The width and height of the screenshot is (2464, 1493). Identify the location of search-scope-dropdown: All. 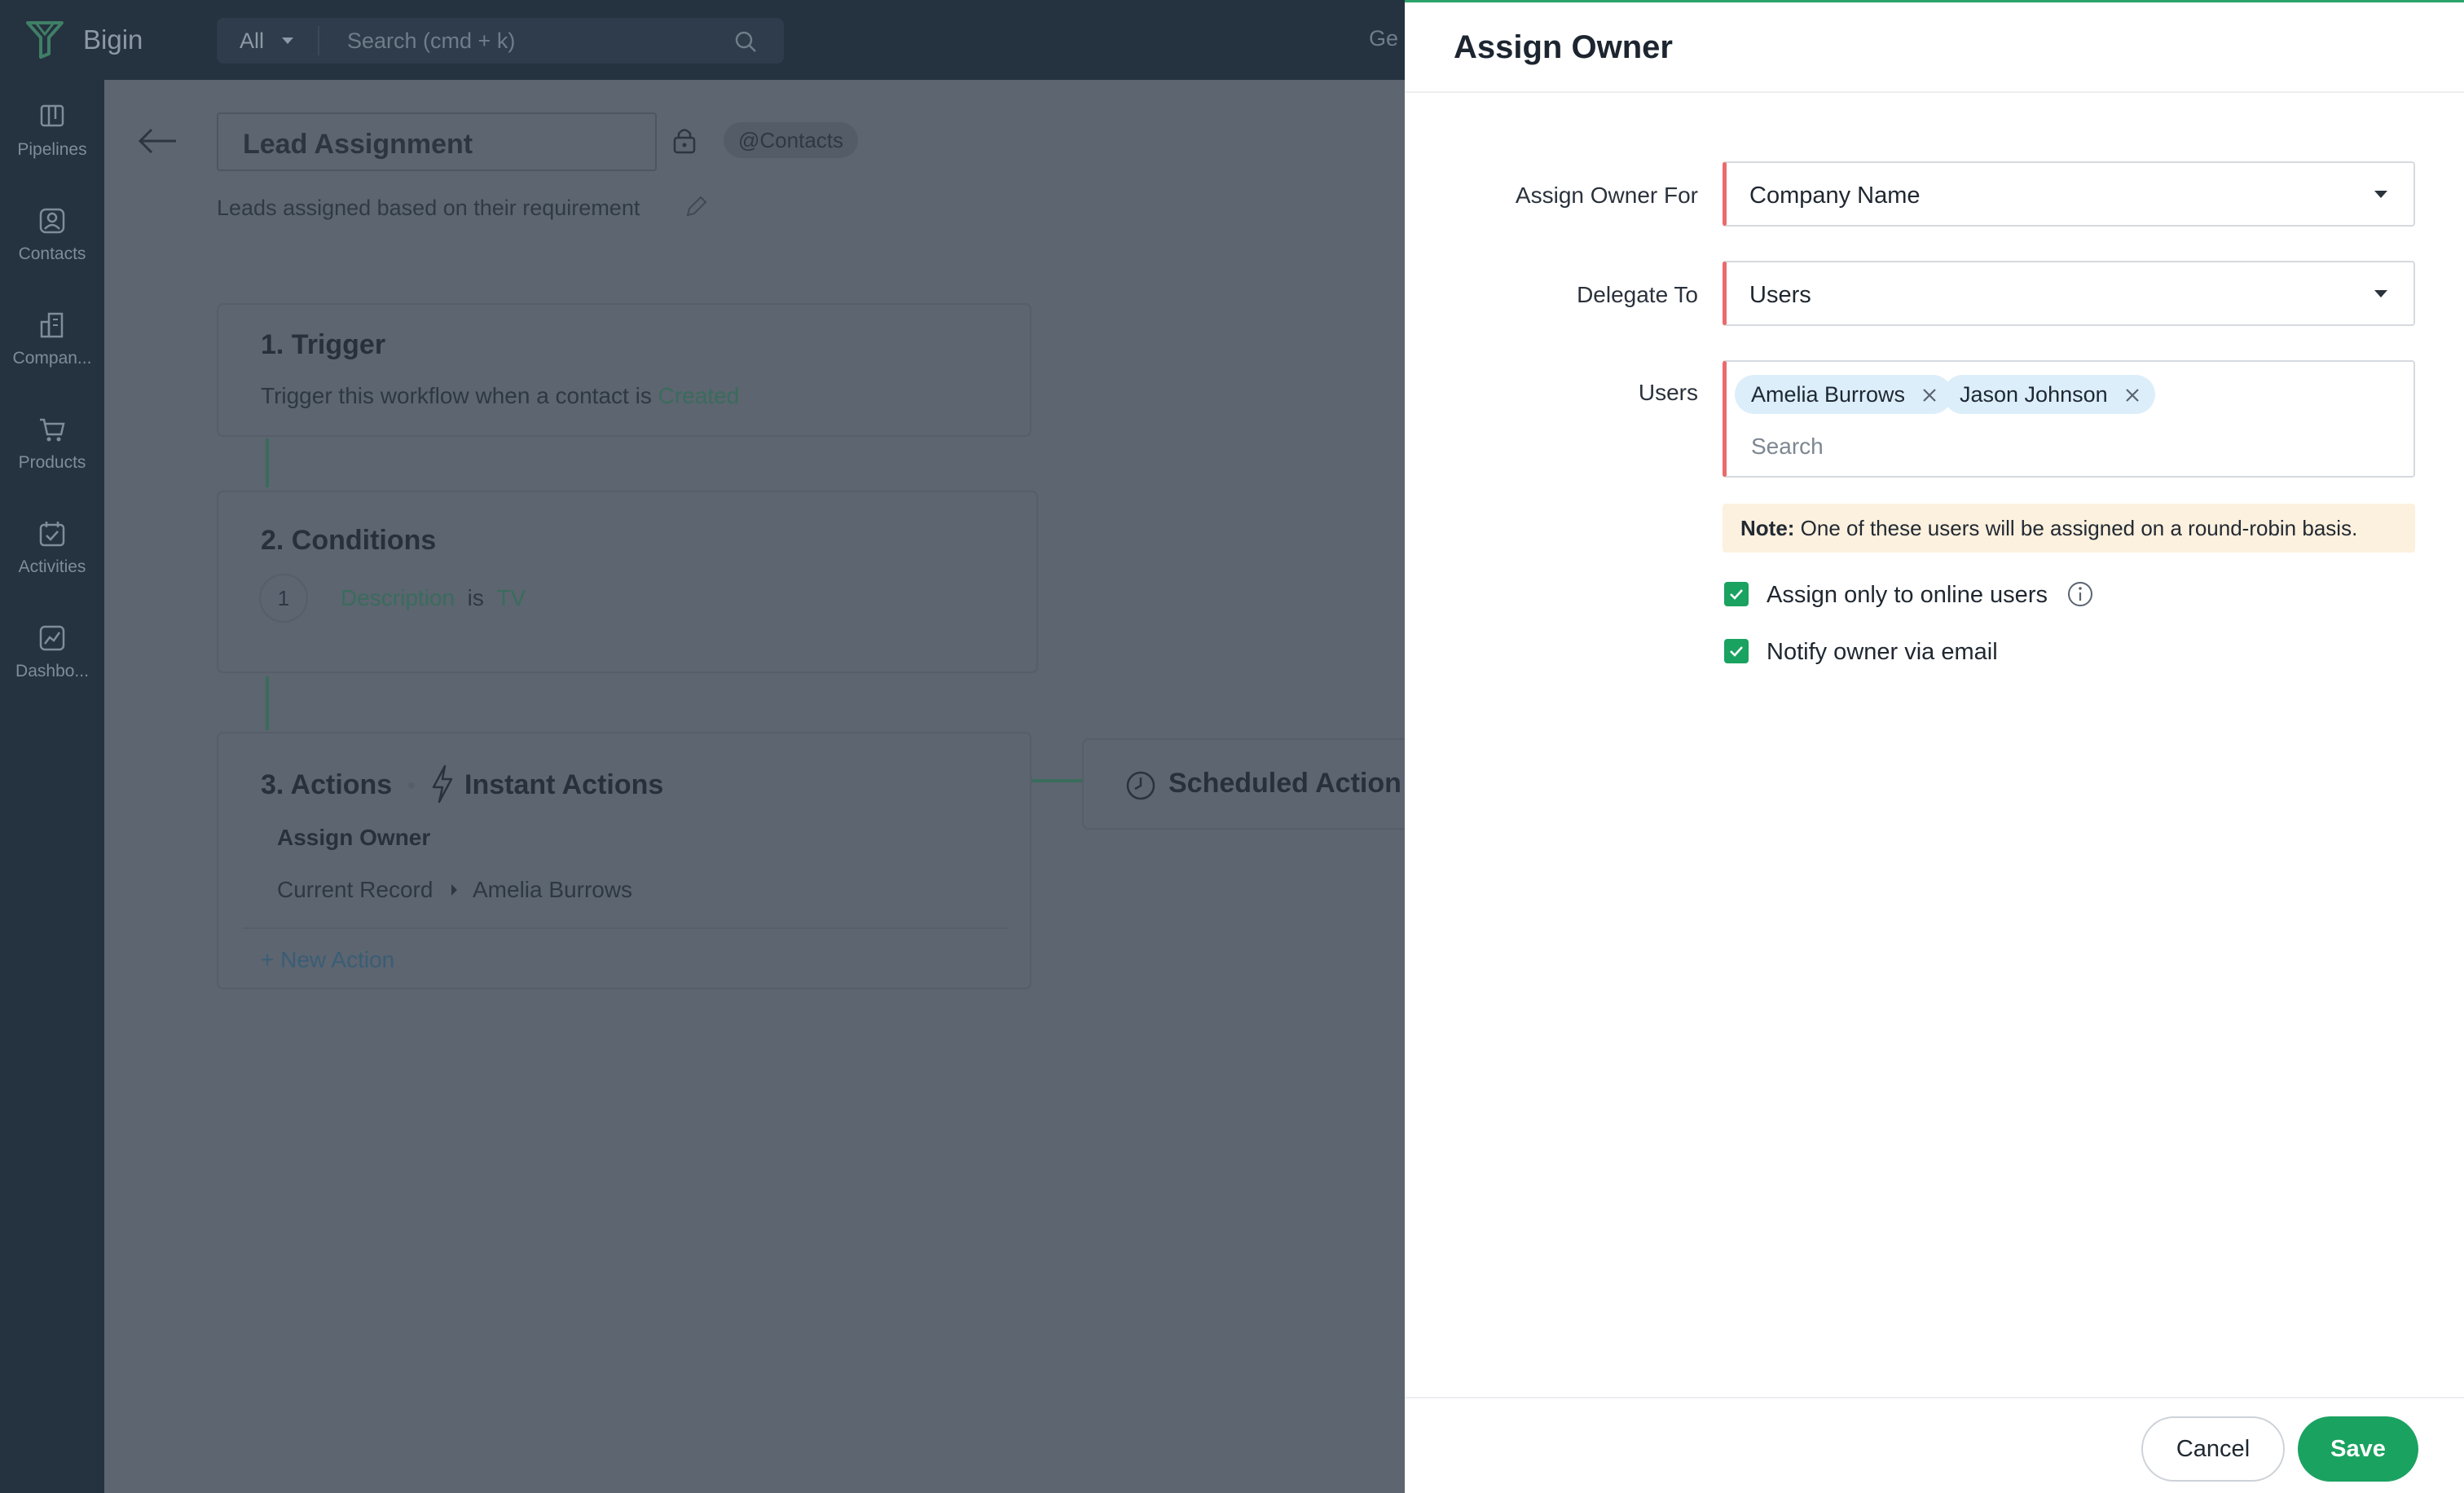
(252, 41).